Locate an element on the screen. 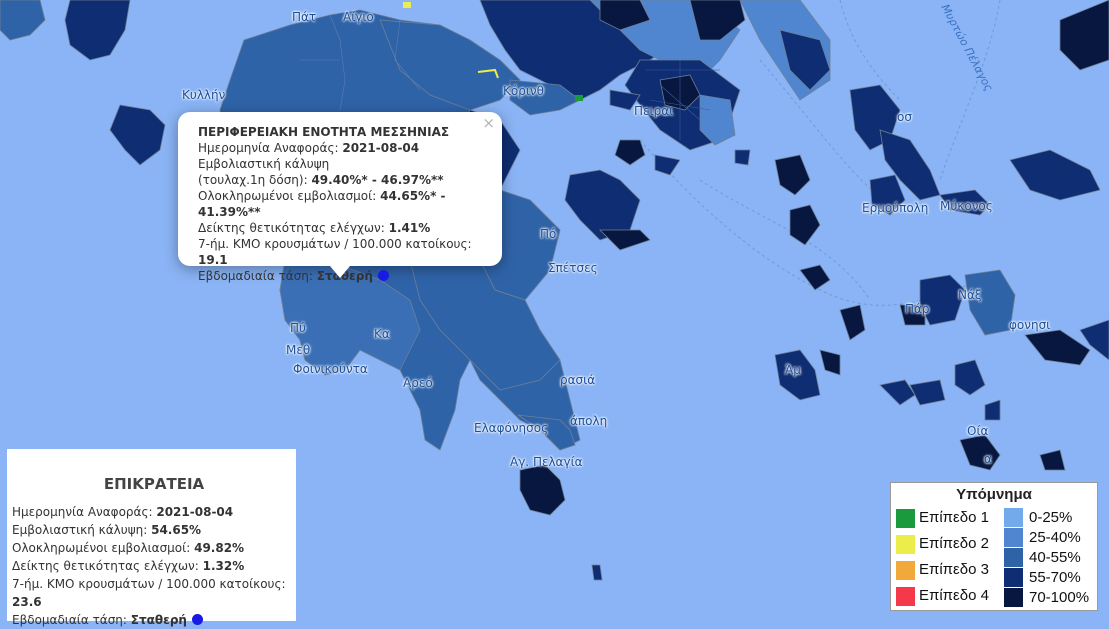  place-label: ρασιά is located at coordinates (578, 380).